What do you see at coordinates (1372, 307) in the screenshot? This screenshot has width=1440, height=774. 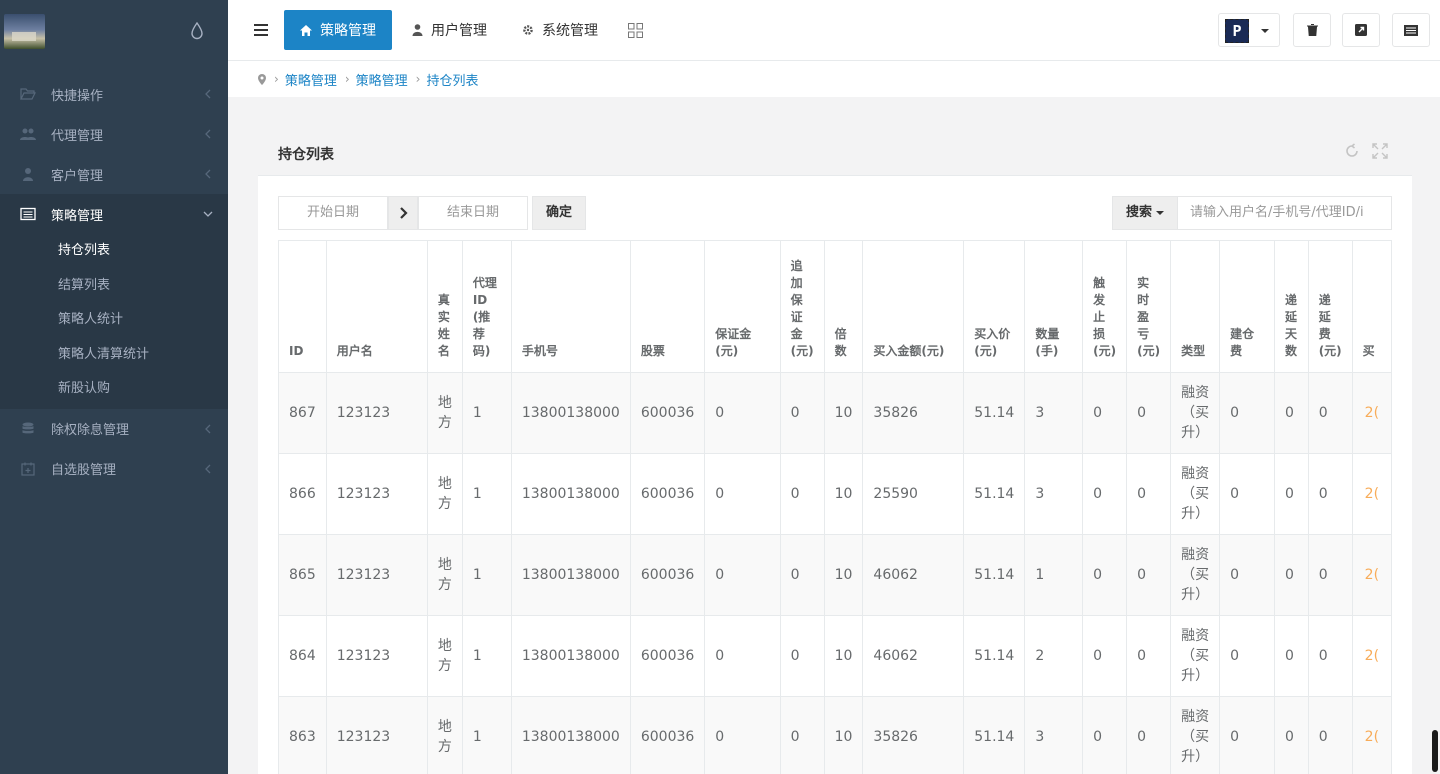 I see `column-header: 买` at bounding box center [1372, 307].